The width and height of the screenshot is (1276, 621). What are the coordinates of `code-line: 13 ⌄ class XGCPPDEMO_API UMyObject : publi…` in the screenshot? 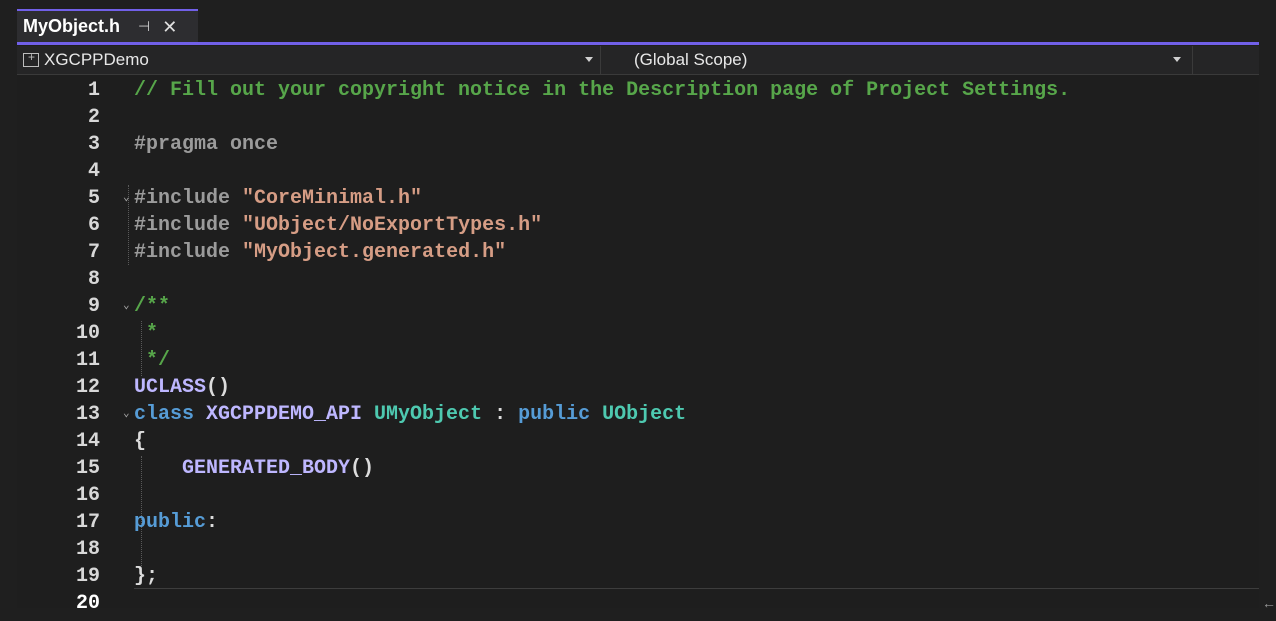 It's located at (638, 414).